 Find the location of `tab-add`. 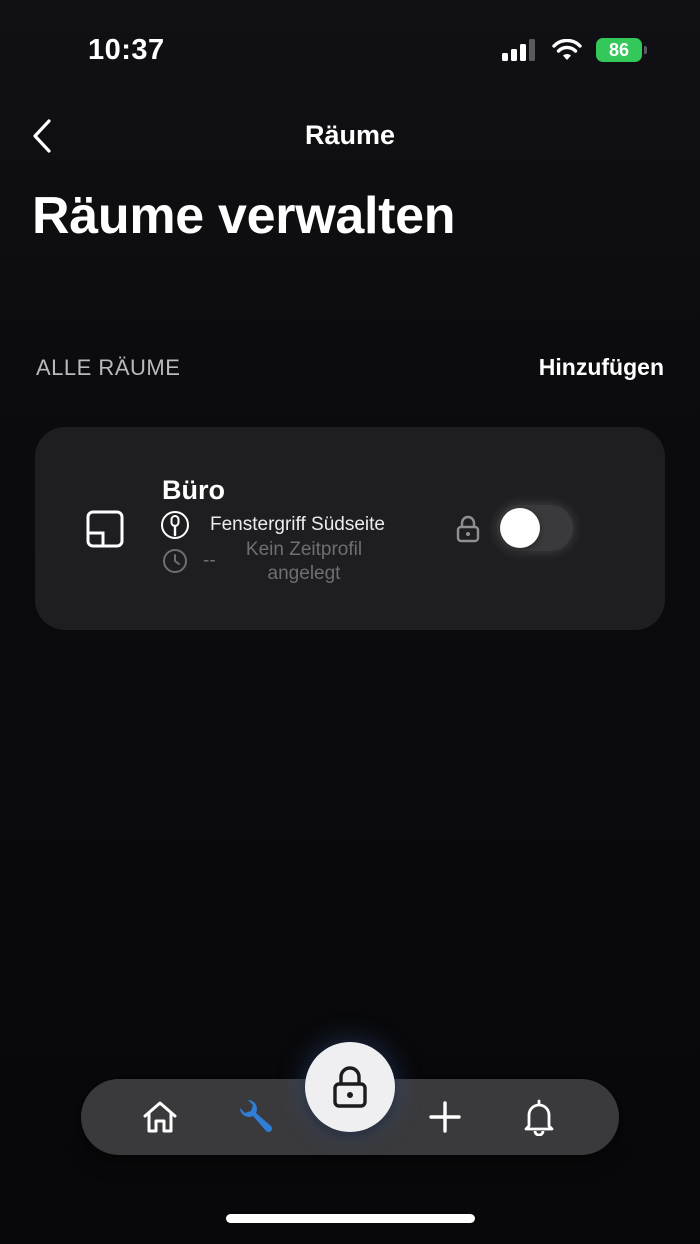

tab-add is located at coordinates (445, 1117).